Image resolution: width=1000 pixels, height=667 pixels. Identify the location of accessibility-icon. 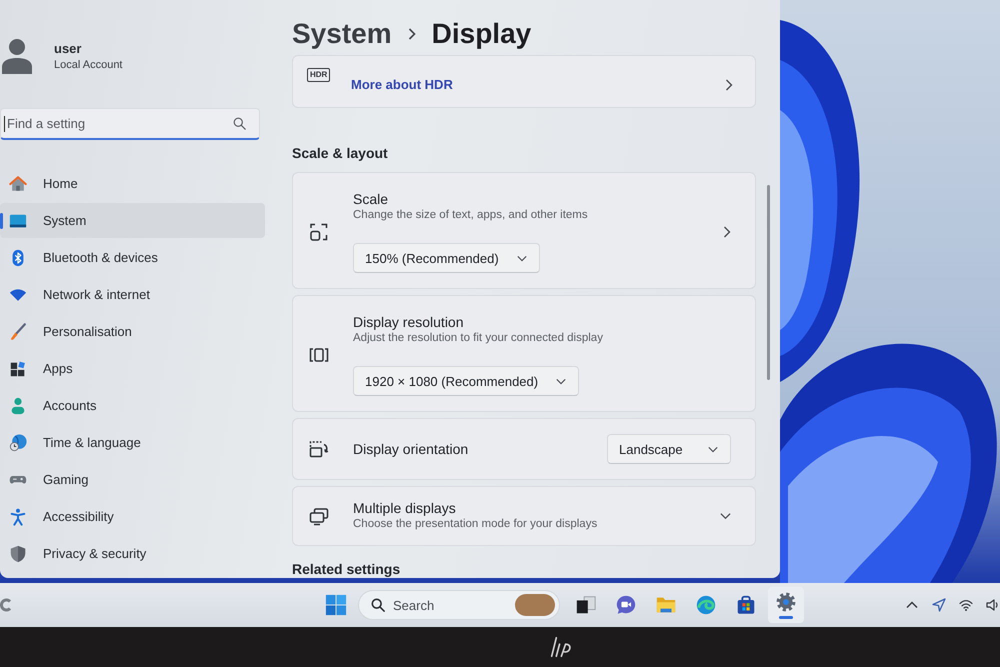
(18, 517).